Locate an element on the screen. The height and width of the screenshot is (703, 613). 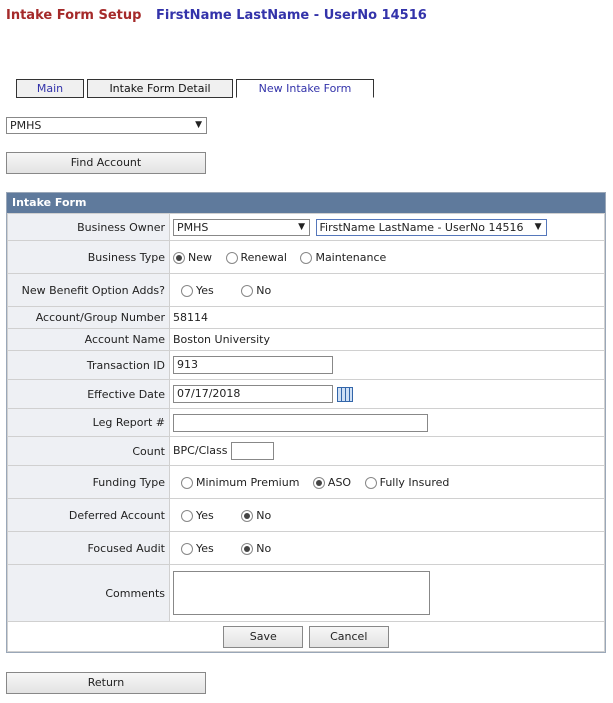
focused-audit-yes: Yes is located at coordinates (197, 548).